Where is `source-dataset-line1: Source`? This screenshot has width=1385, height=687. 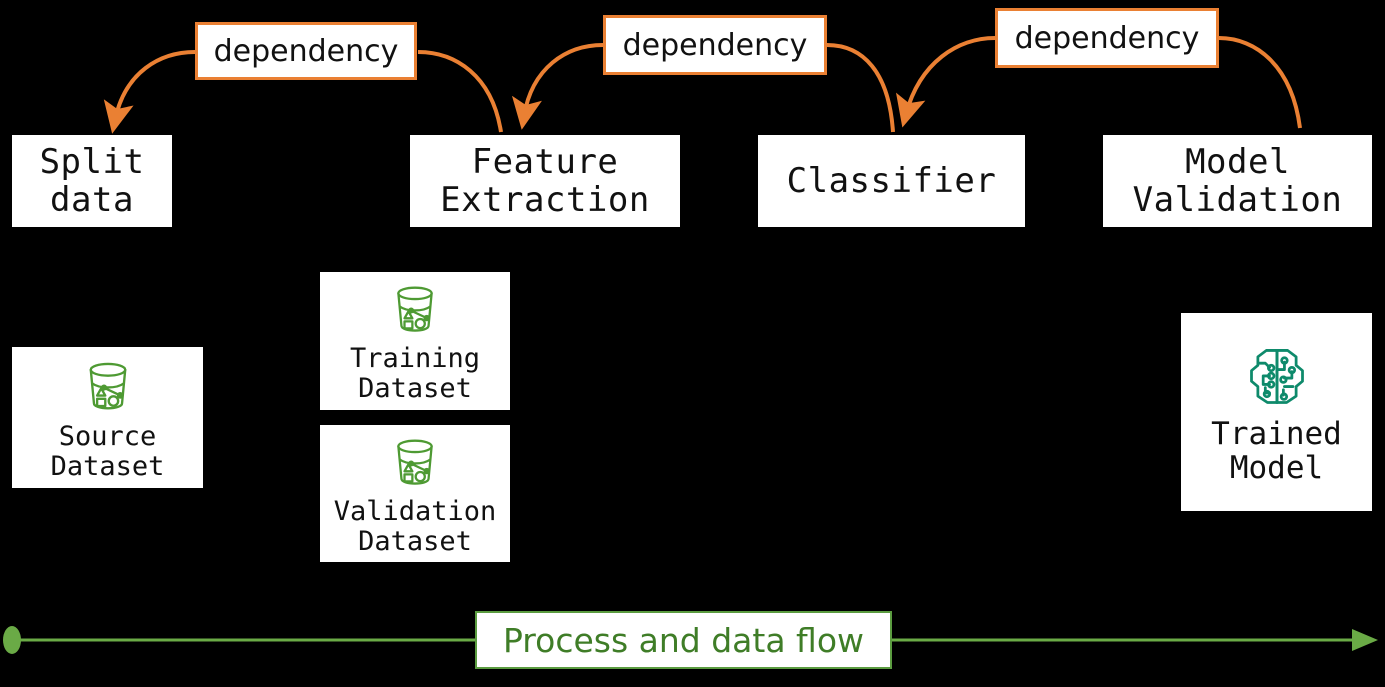
source-dataset-line1: Source is located at coordinates (107, 436).